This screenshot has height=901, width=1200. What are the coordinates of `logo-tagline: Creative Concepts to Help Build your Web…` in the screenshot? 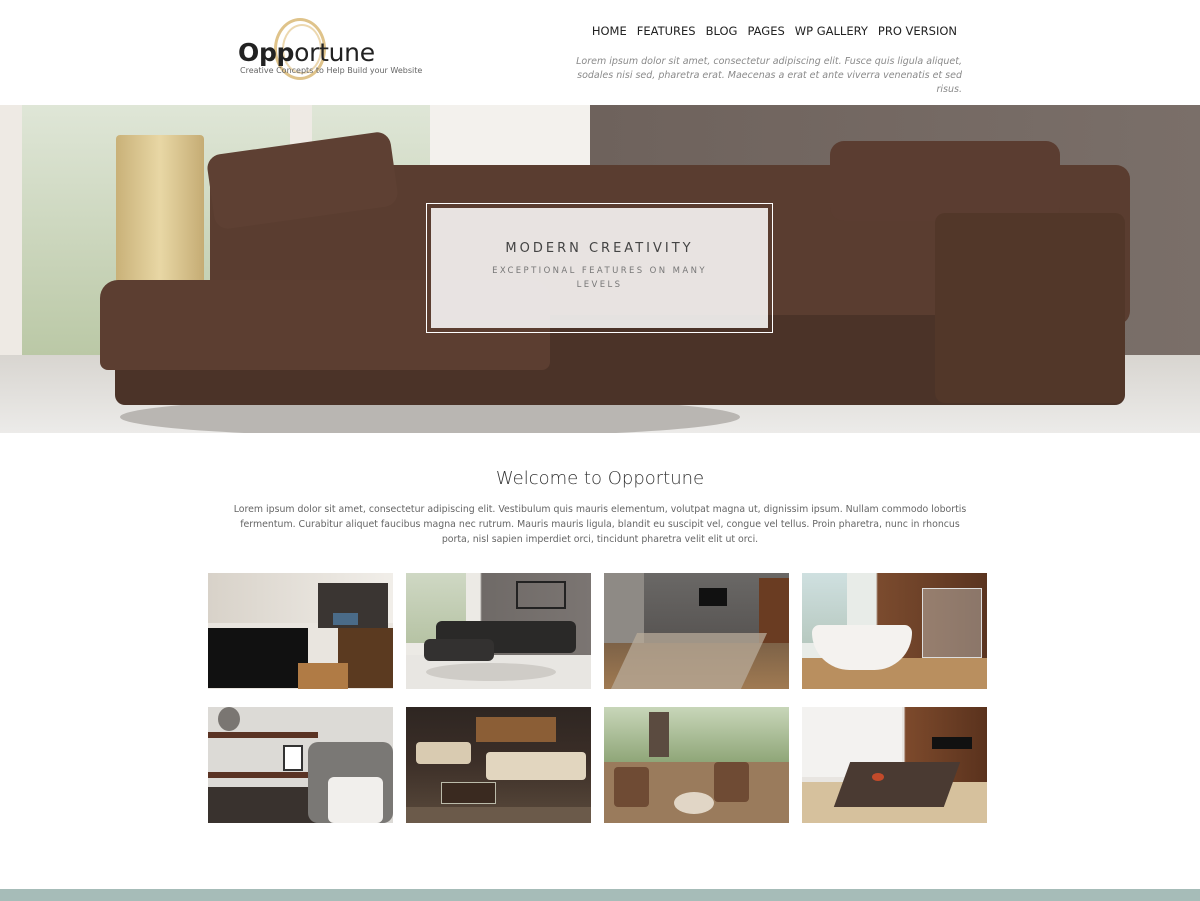 It's located at (331, 70).